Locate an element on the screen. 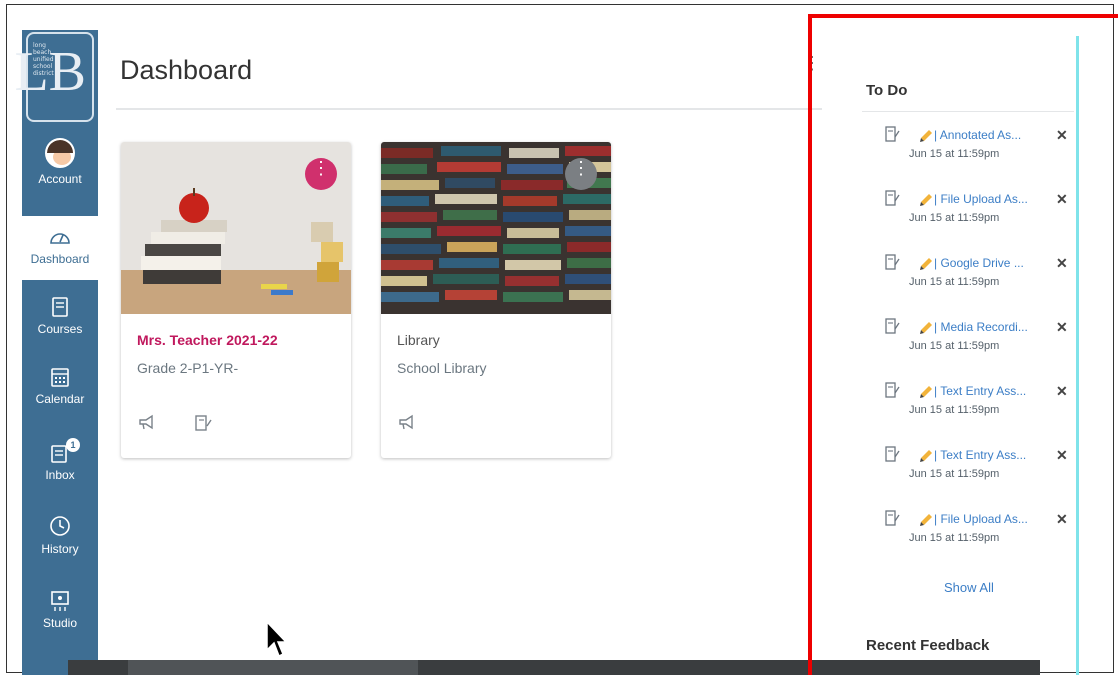 Image resolution: width=1118 pixels, height=675 pixels. mouse-cursor-icon is located at coordinates (276, 639).